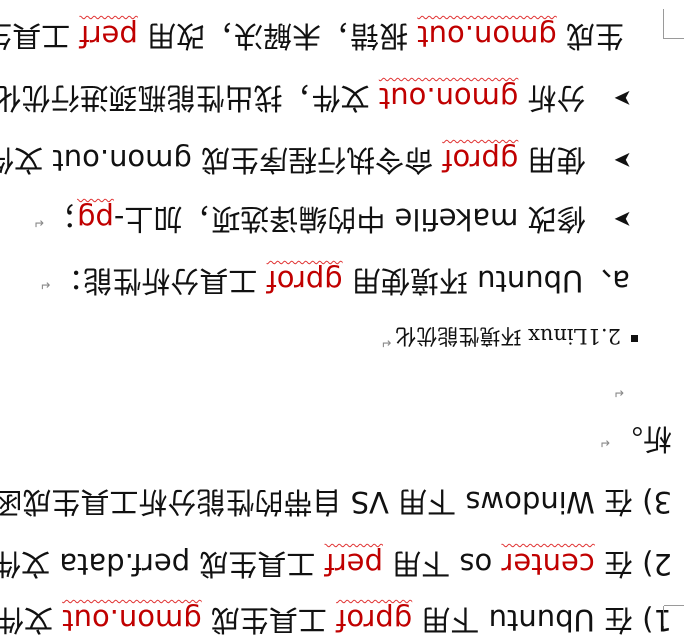 The width and height of the screenshot is (684, 640). What do you see at coordinates (132, 620) in the screenshot?
I see `line-1-term-gmon: gmon.out` at bounding box center [132, 620].